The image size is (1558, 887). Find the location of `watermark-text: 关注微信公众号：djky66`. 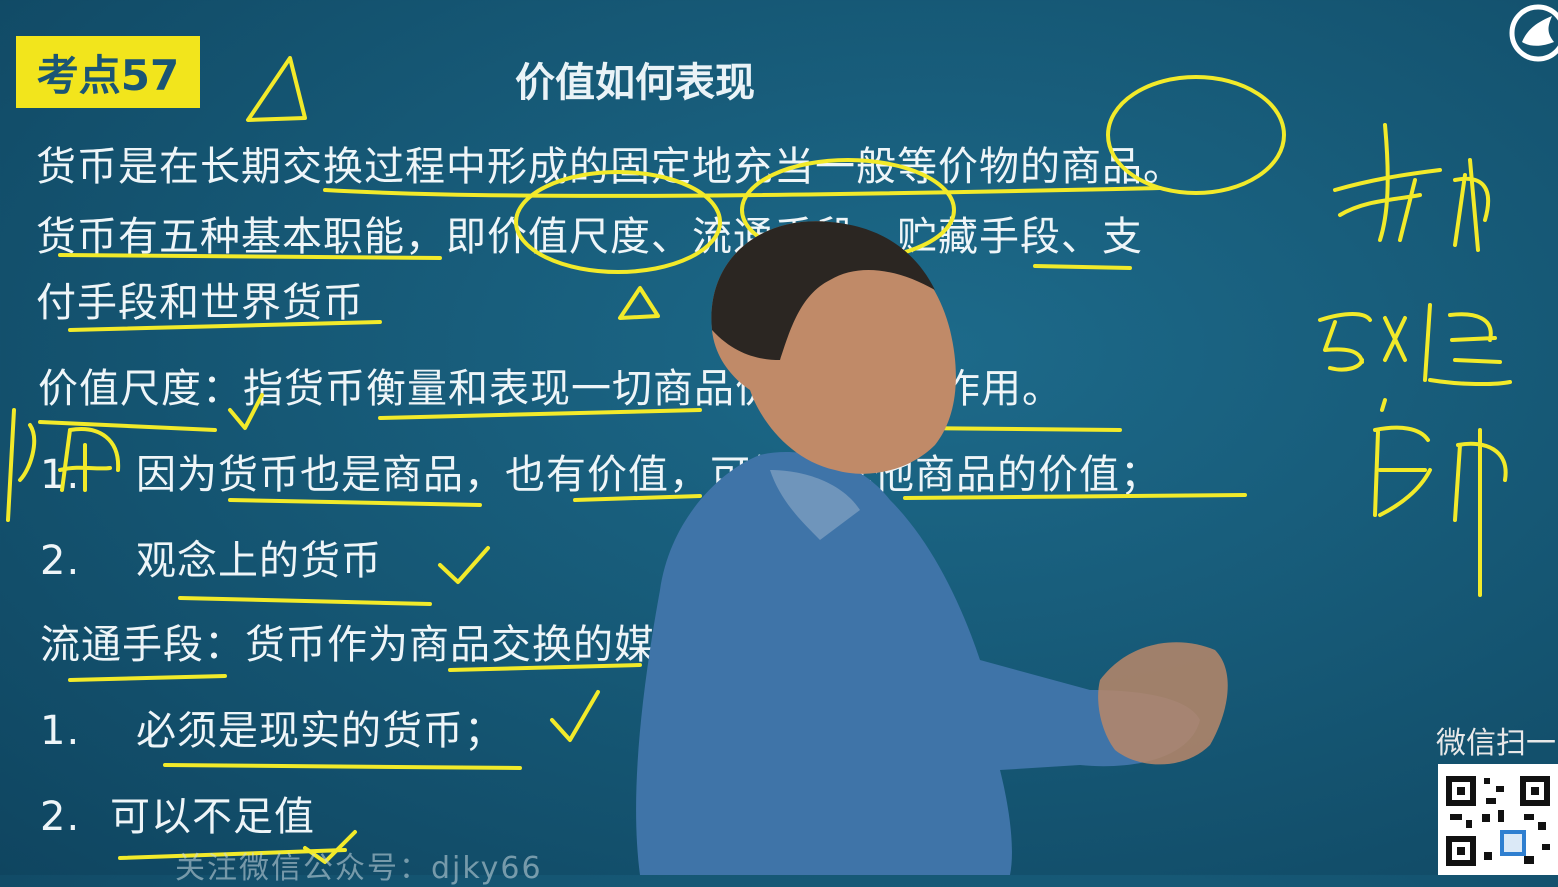

watermark-text: 关注微信公众号：djky66 is located at coordinates (359, 868).